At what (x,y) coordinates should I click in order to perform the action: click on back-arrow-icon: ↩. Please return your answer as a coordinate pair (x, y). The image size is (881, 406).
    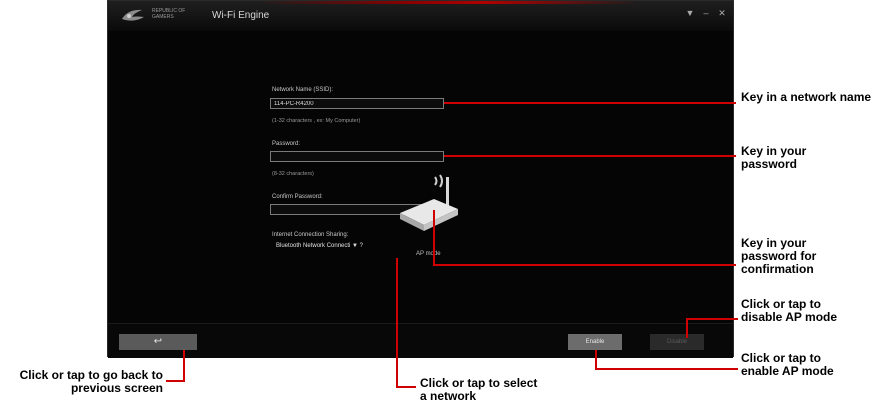
    Looking at the image, I should click on (158, 341).